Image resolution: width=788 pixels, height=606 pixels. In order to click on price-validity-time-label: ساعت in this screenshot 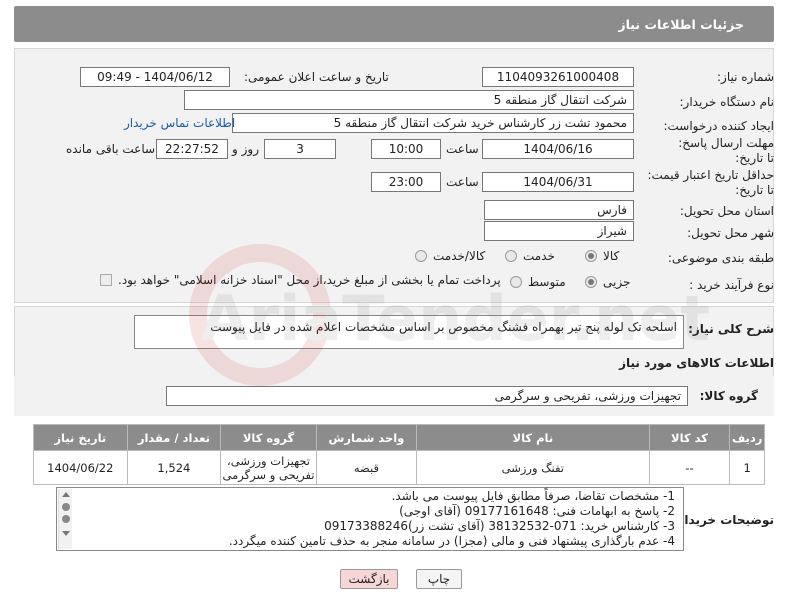, I will do `click(462, 182)`.